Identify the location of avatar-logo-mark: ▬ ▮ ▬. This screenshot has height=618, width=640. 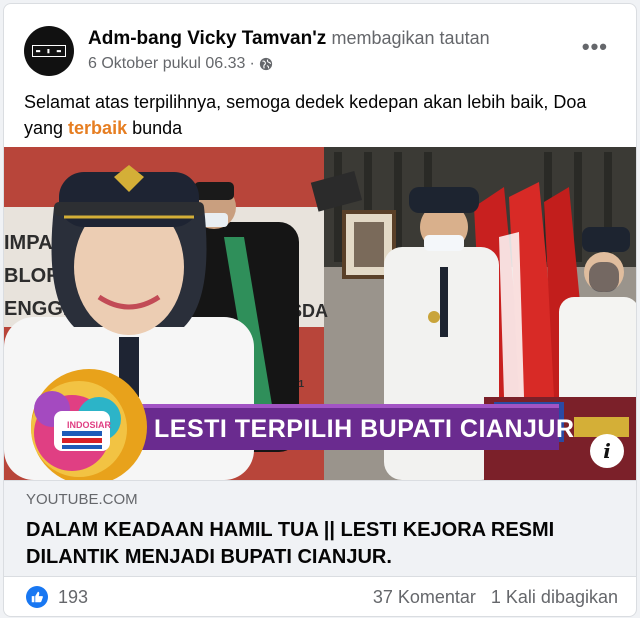
(49, 51).